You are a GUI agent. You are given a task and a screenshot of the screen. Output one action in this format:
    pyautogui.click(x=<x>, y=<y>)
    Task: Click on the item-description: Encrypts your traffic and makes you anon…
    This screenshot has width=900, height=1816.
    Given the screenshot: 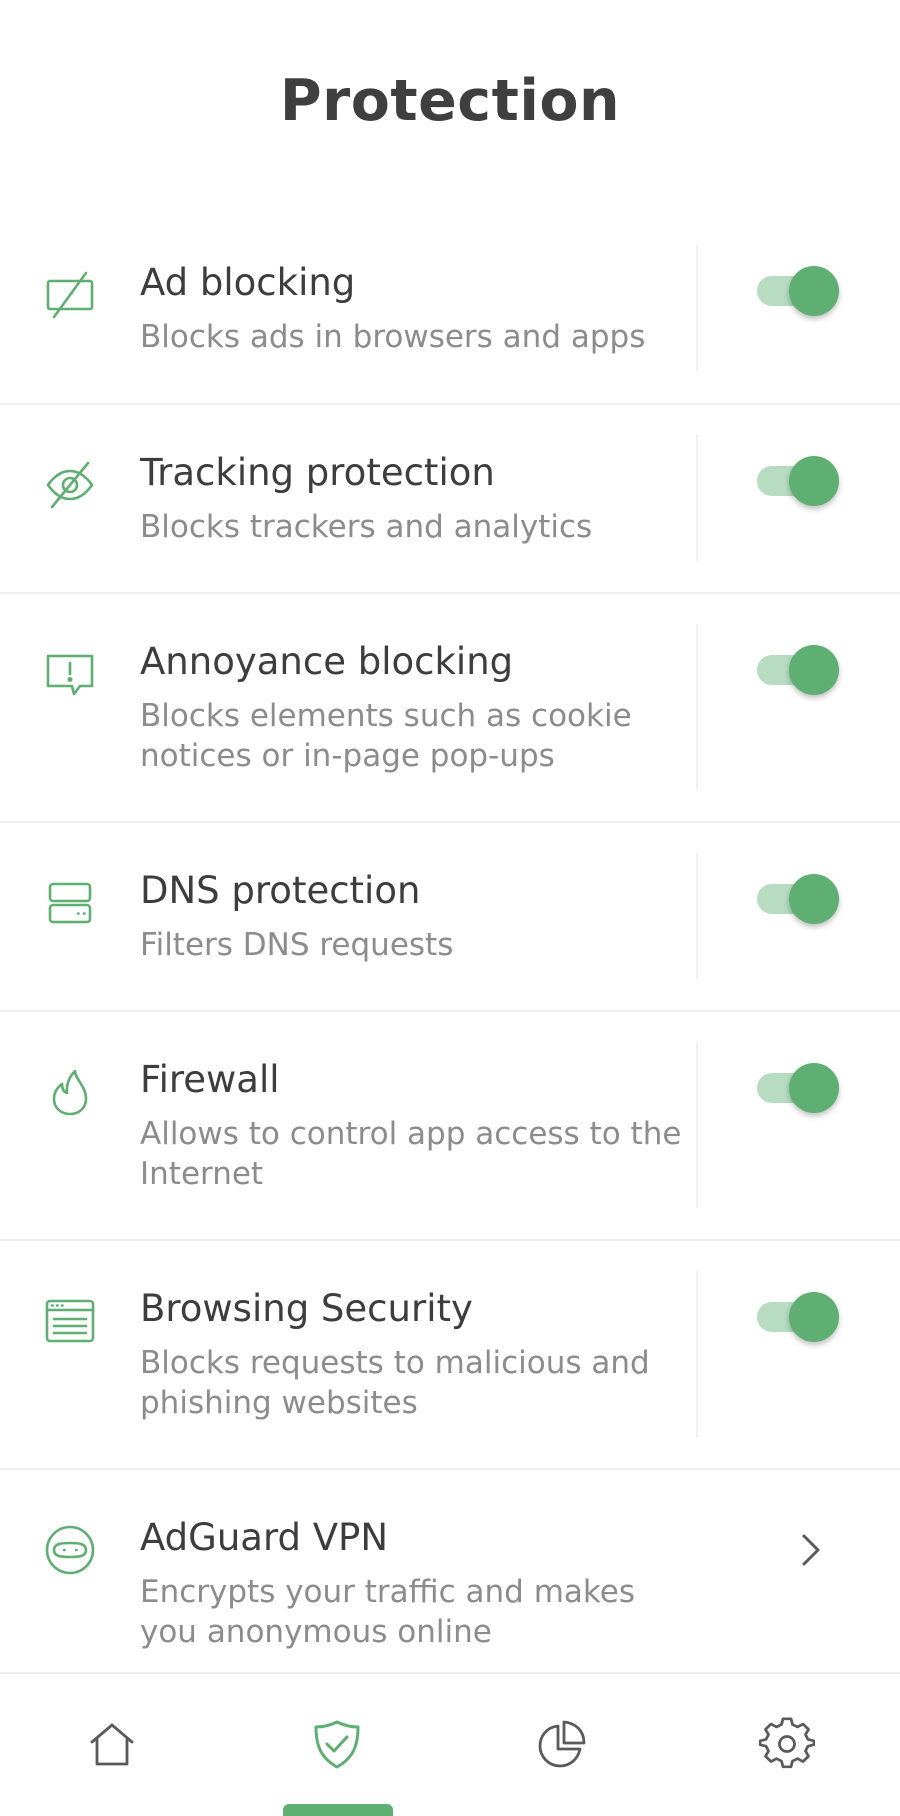 What is the action you would take?
    pyautogui.click(x=387, y=1612)
    